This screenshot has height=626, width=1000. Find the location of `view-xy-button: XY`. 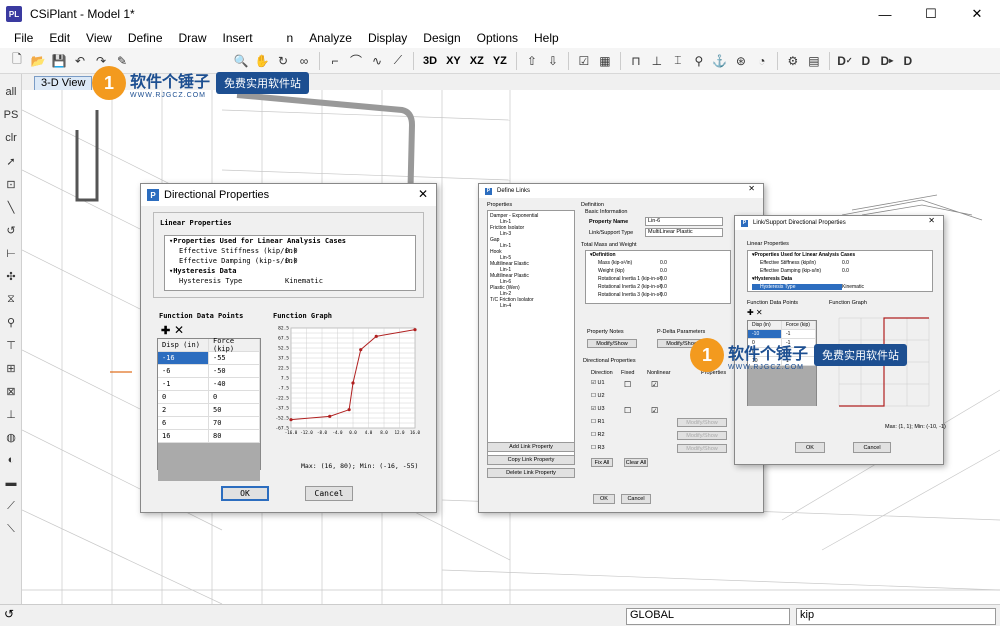

view-xy-button: XY is located at coordinates (453, 61).